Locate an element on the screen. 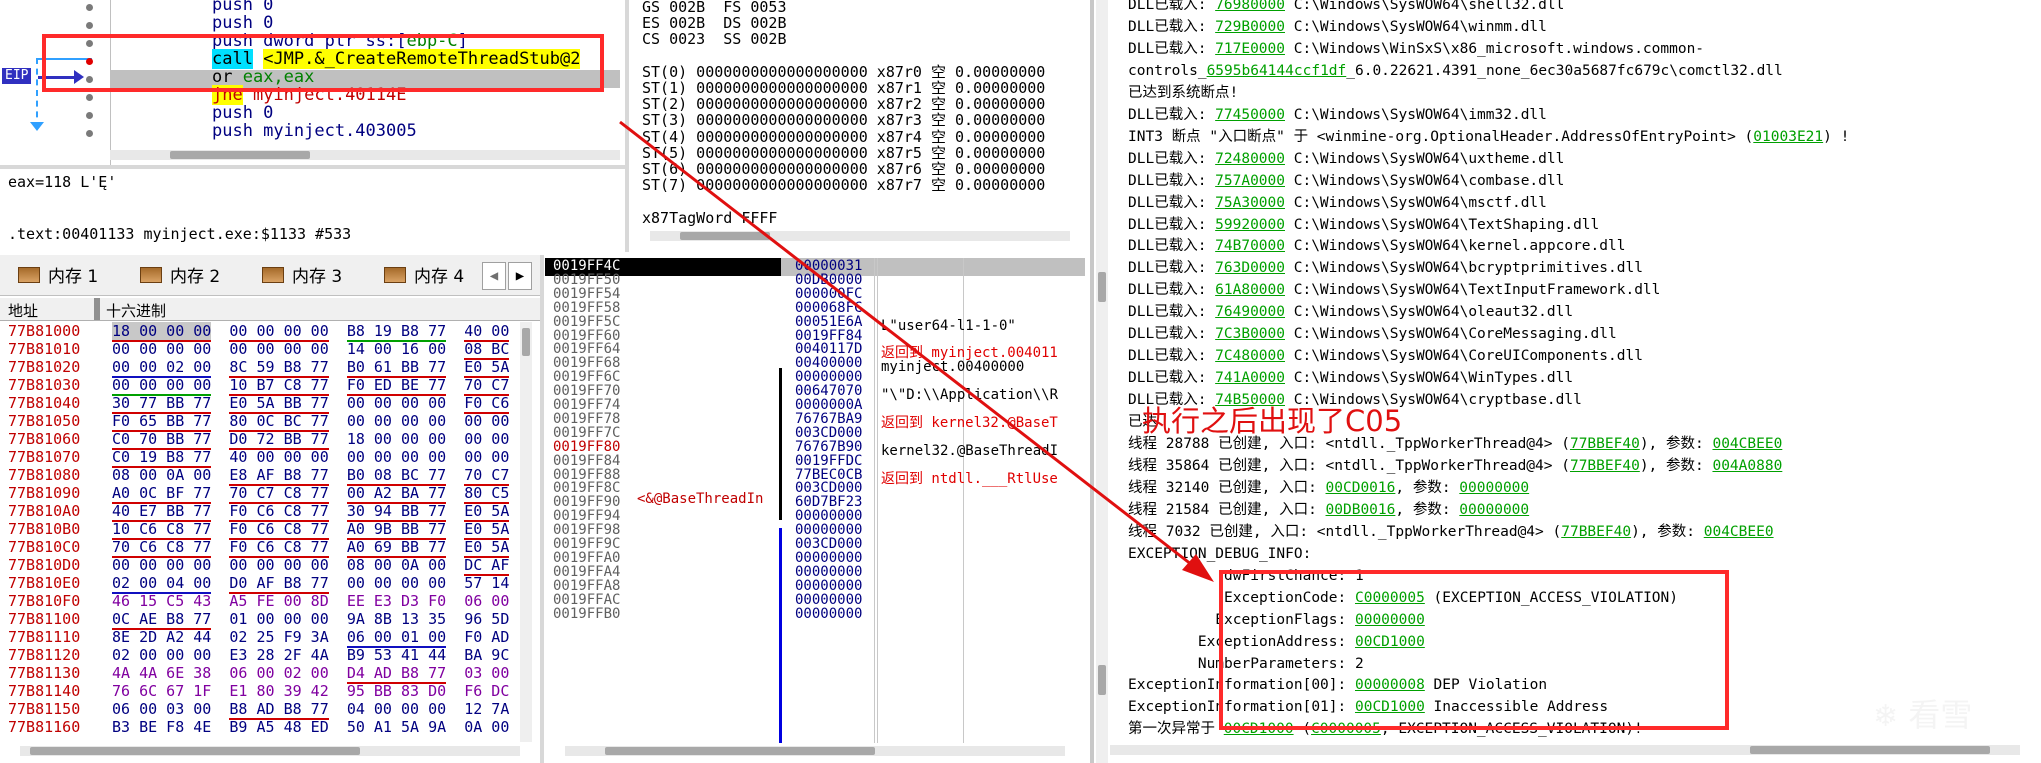 The width and height of the screenshot is (2041, 763). log-address-link: 729B0000 is located at coordinates (1250, 27).